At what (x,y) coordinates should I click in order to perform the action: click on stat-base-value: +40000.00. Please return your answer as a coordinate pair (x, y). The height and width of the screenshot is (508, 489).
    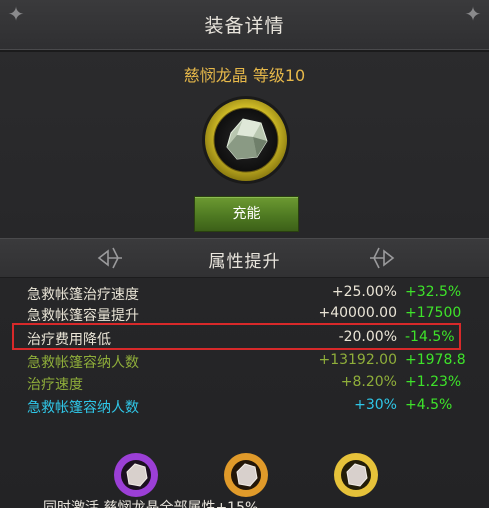
    Looking at the image, I should click on (357, 313).